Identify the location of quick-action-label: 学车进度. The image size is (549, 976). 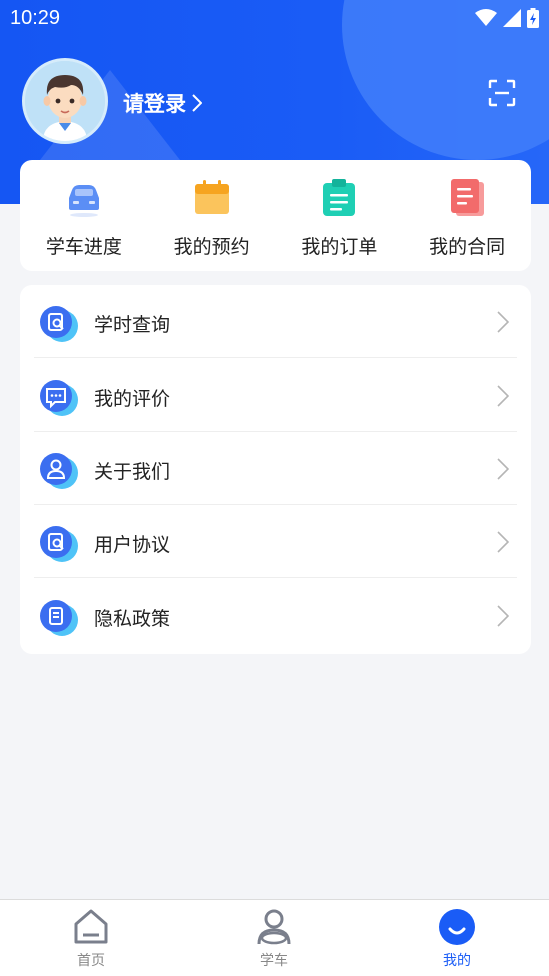
(83, 247).